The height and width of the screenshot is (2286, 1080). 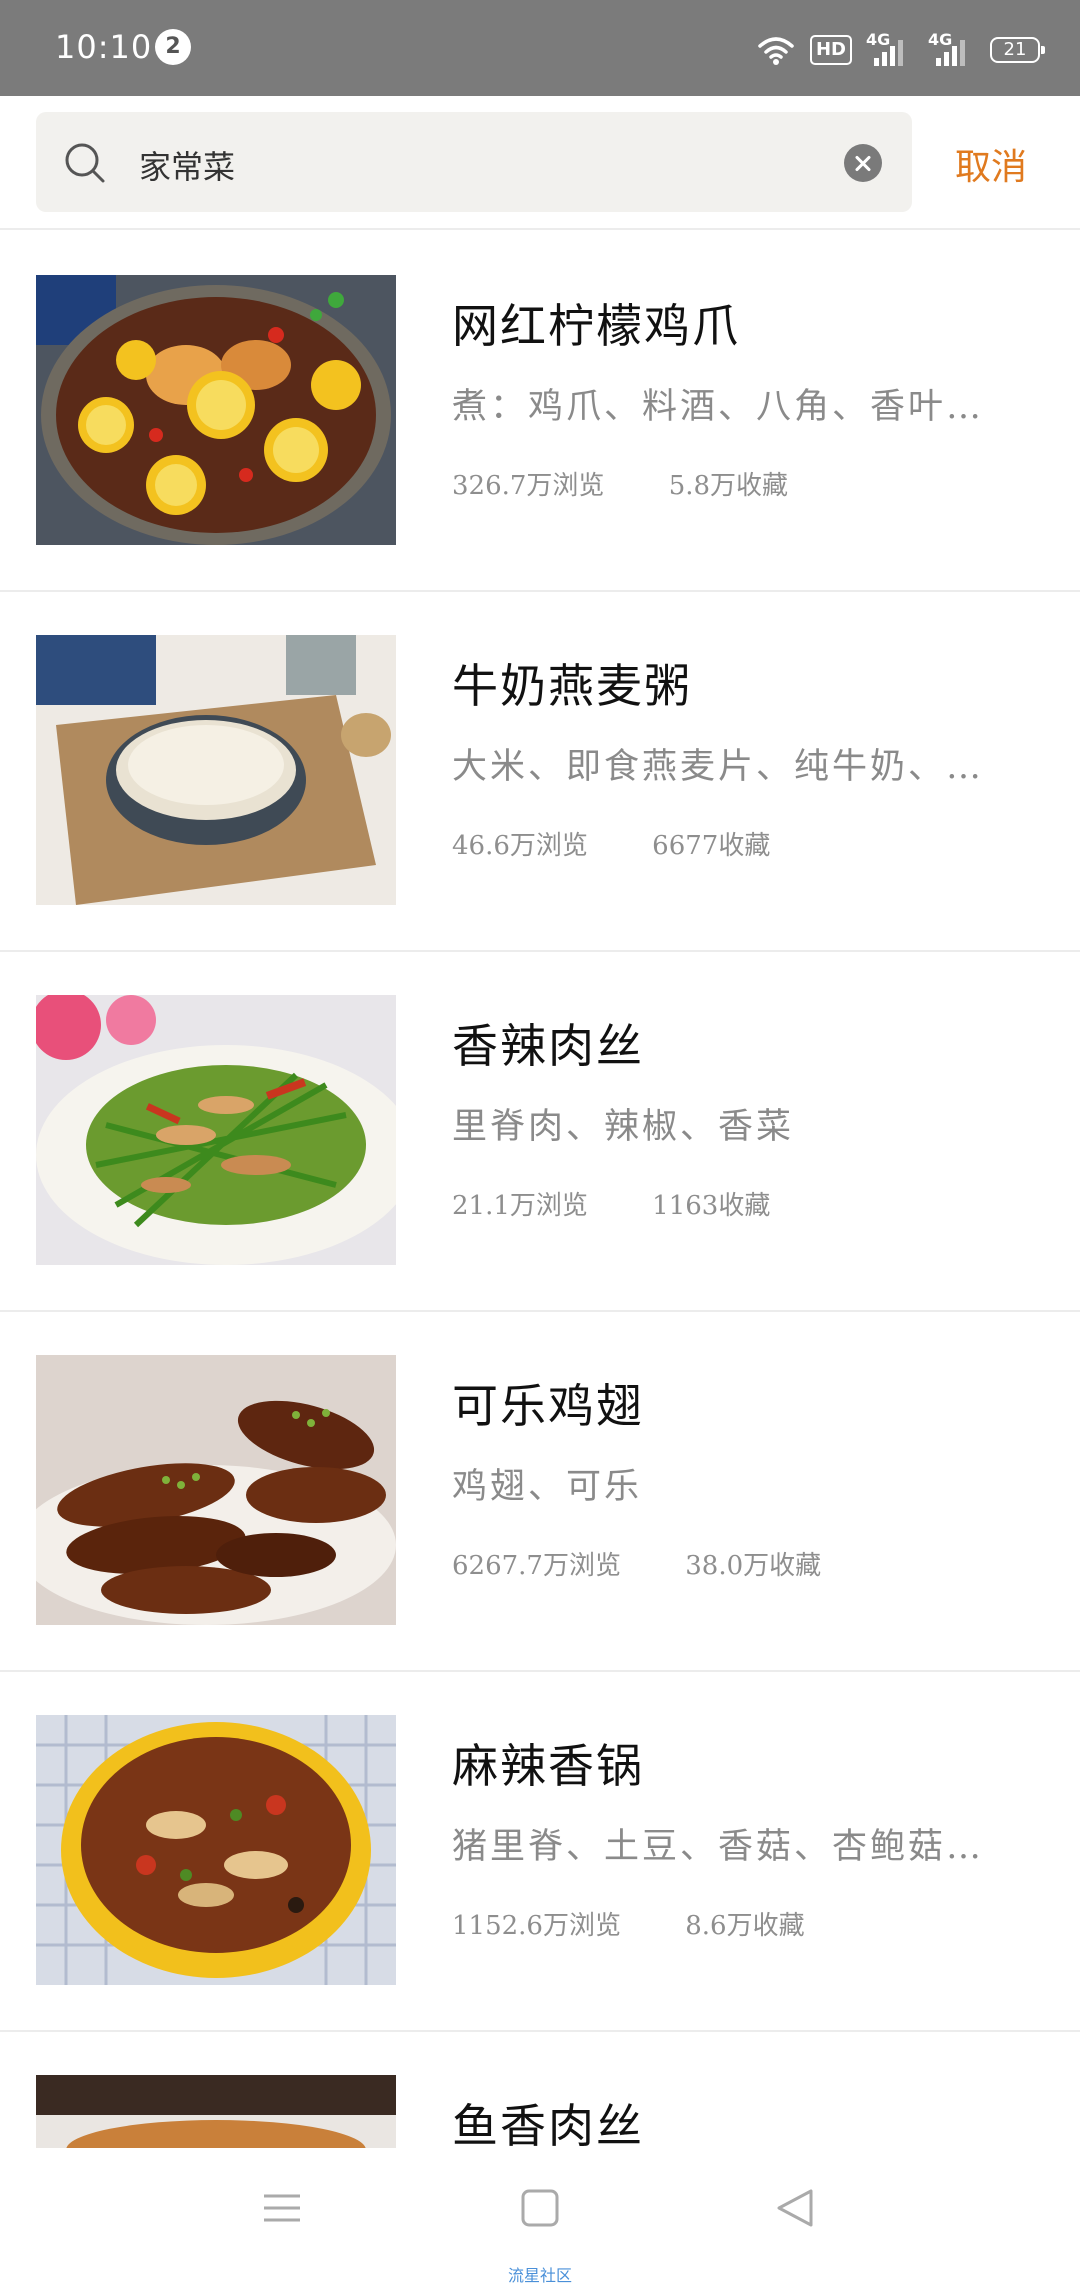 I want to click on status-time: 10:10, so click(x=104, y=47).